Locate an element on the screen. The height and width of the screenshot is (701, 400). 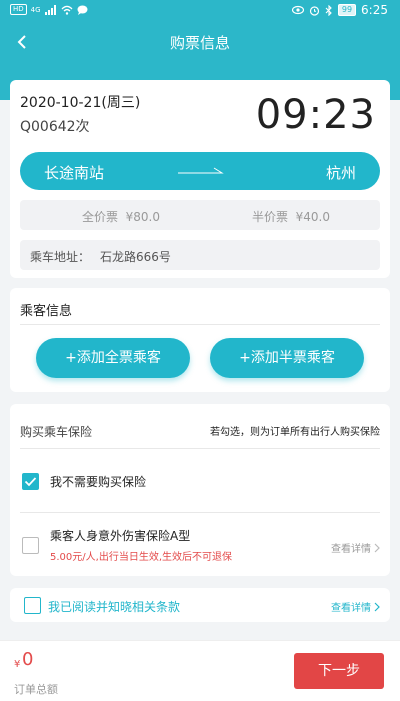
check-icon is located at coordinates (30, 482).